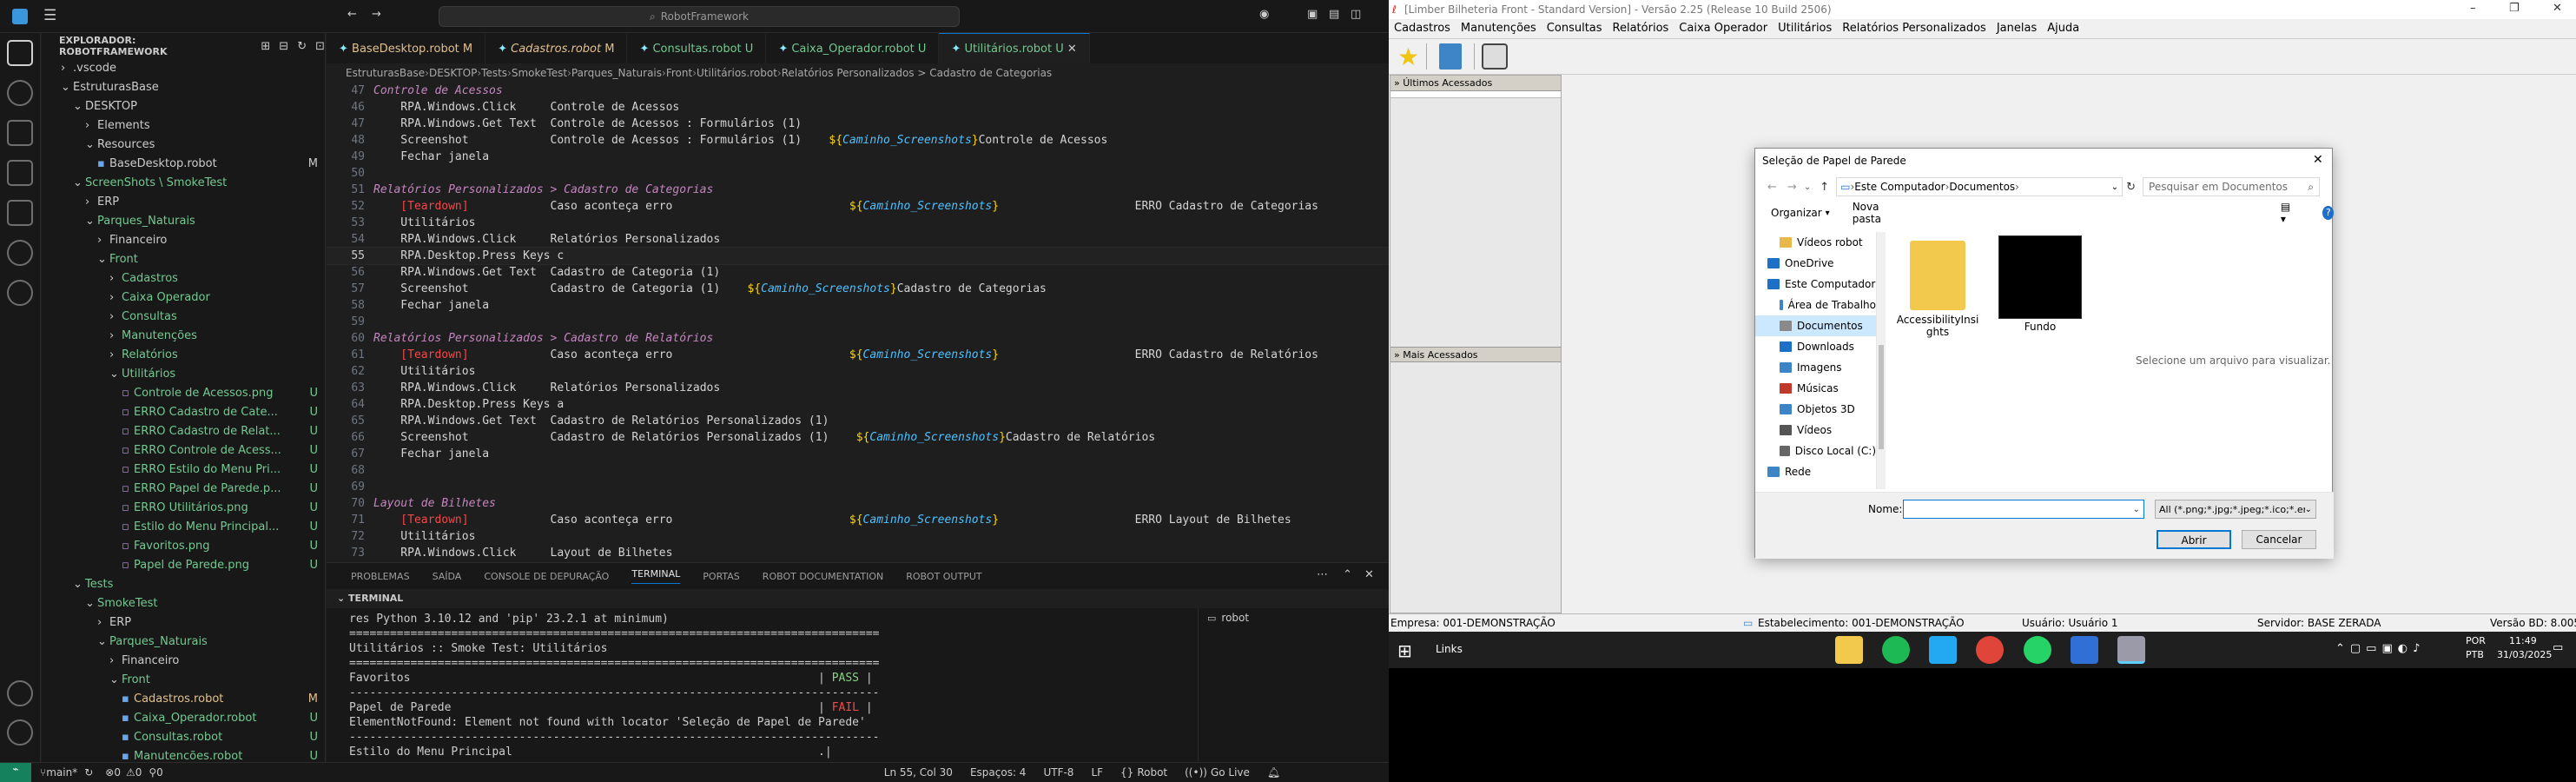 The image size is (2576, 782). What do you see at coordinates (1896, 650) in the screenshot?
I see `spotify-icon` at bounding box center [1896, 650].